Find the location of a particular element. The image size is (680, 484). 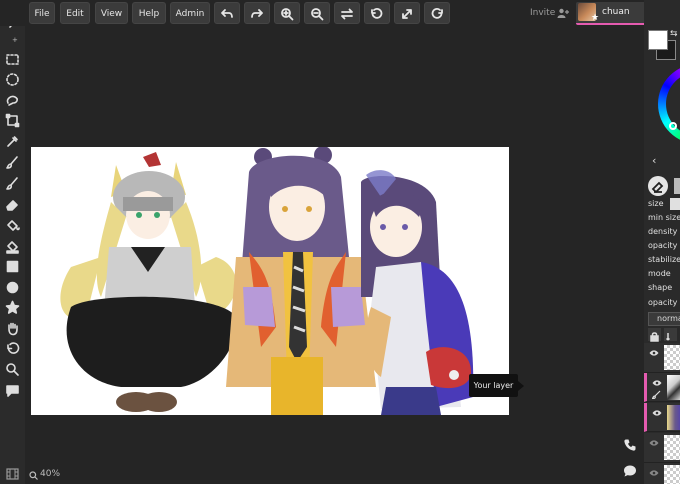

eyedropper-icon is located at coordinates (12, 141).